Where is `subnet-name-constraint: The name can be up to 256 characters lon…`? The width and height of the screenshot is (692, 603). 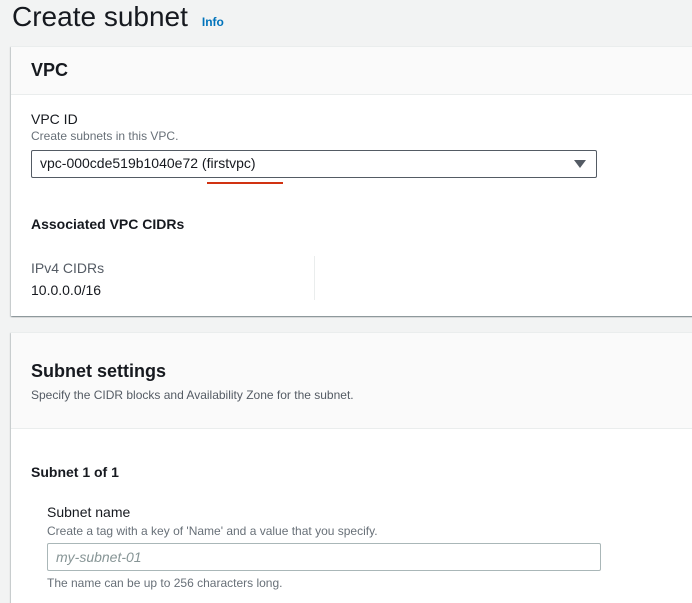 subnet-name-constraint: The name can be up to 256 characters lon… is located at coordinates (165, 583).